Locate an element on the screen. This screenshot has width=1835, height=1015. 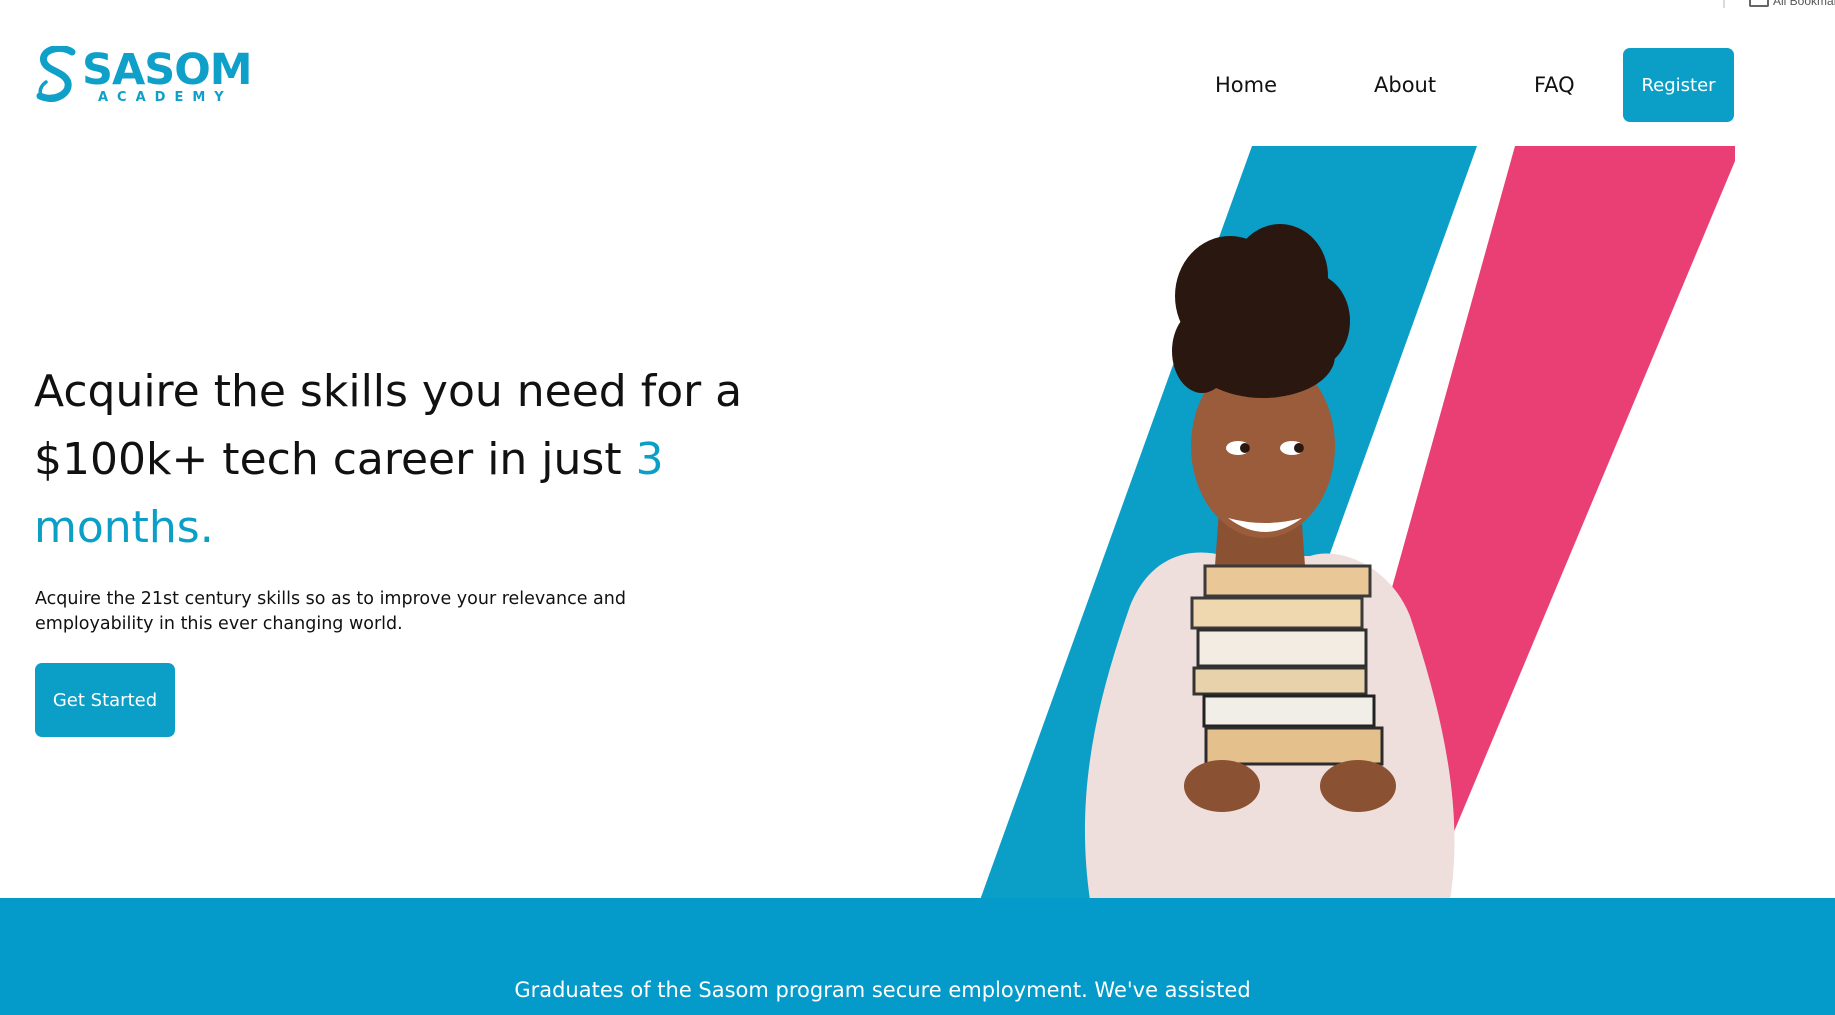
site-logo: SASOM ACADEMY is located at coordinates (143, 74).